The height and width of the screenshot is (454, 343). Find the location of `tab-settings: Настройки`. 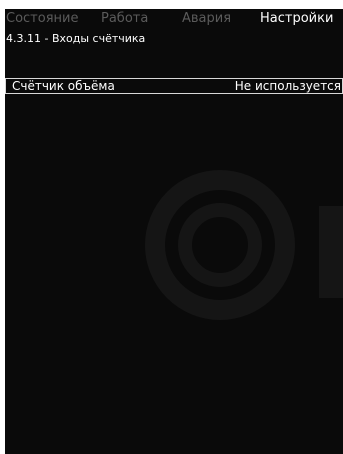

tab-settings: Настройки is located at coordinates (296, 19).